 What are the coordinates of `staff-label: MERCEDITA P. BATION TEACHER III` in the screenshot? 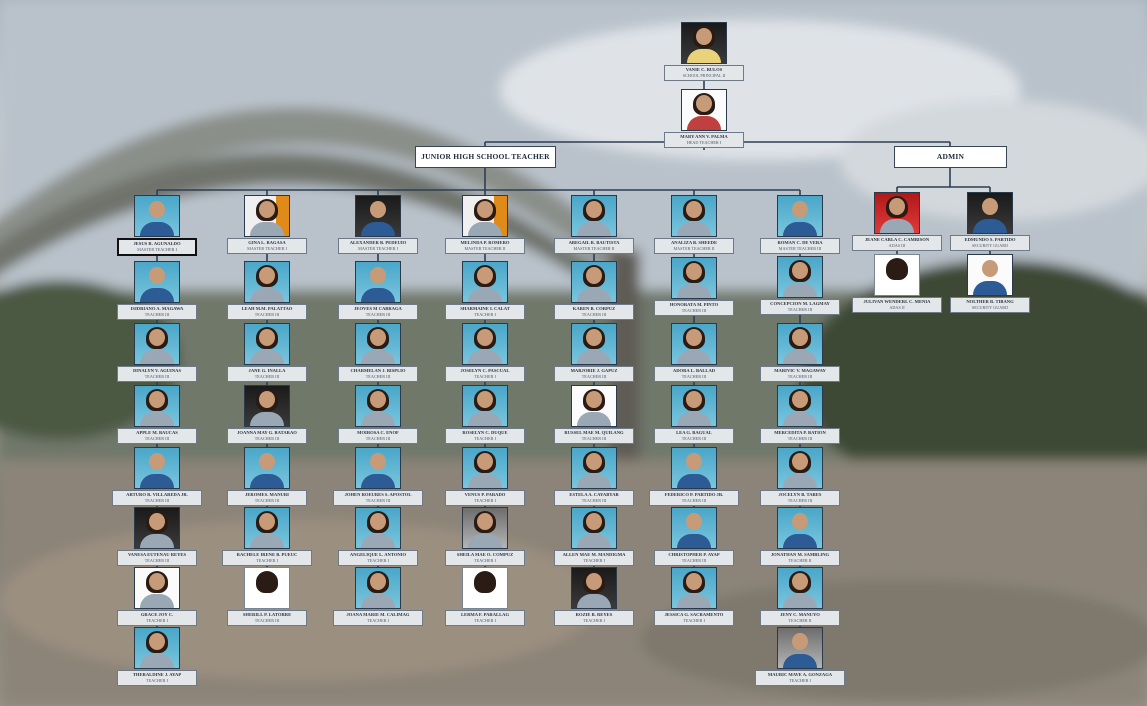 It's located at (800, 436).